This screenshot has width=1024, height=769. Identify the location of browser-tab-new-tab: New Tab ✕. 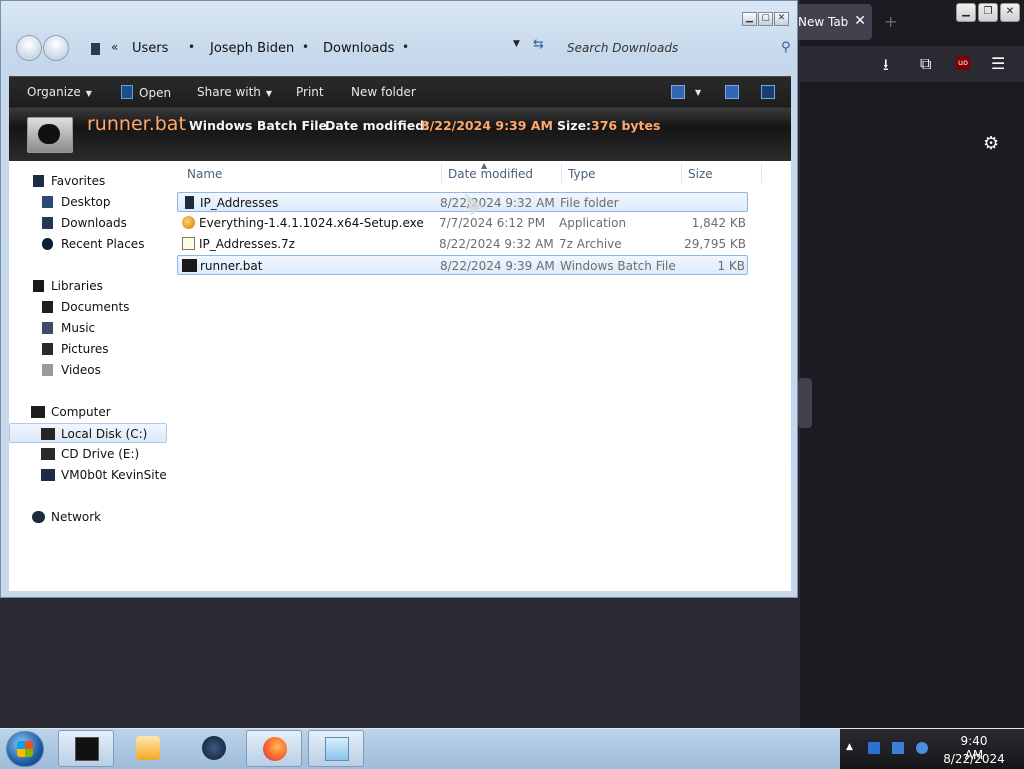
(831, 22).